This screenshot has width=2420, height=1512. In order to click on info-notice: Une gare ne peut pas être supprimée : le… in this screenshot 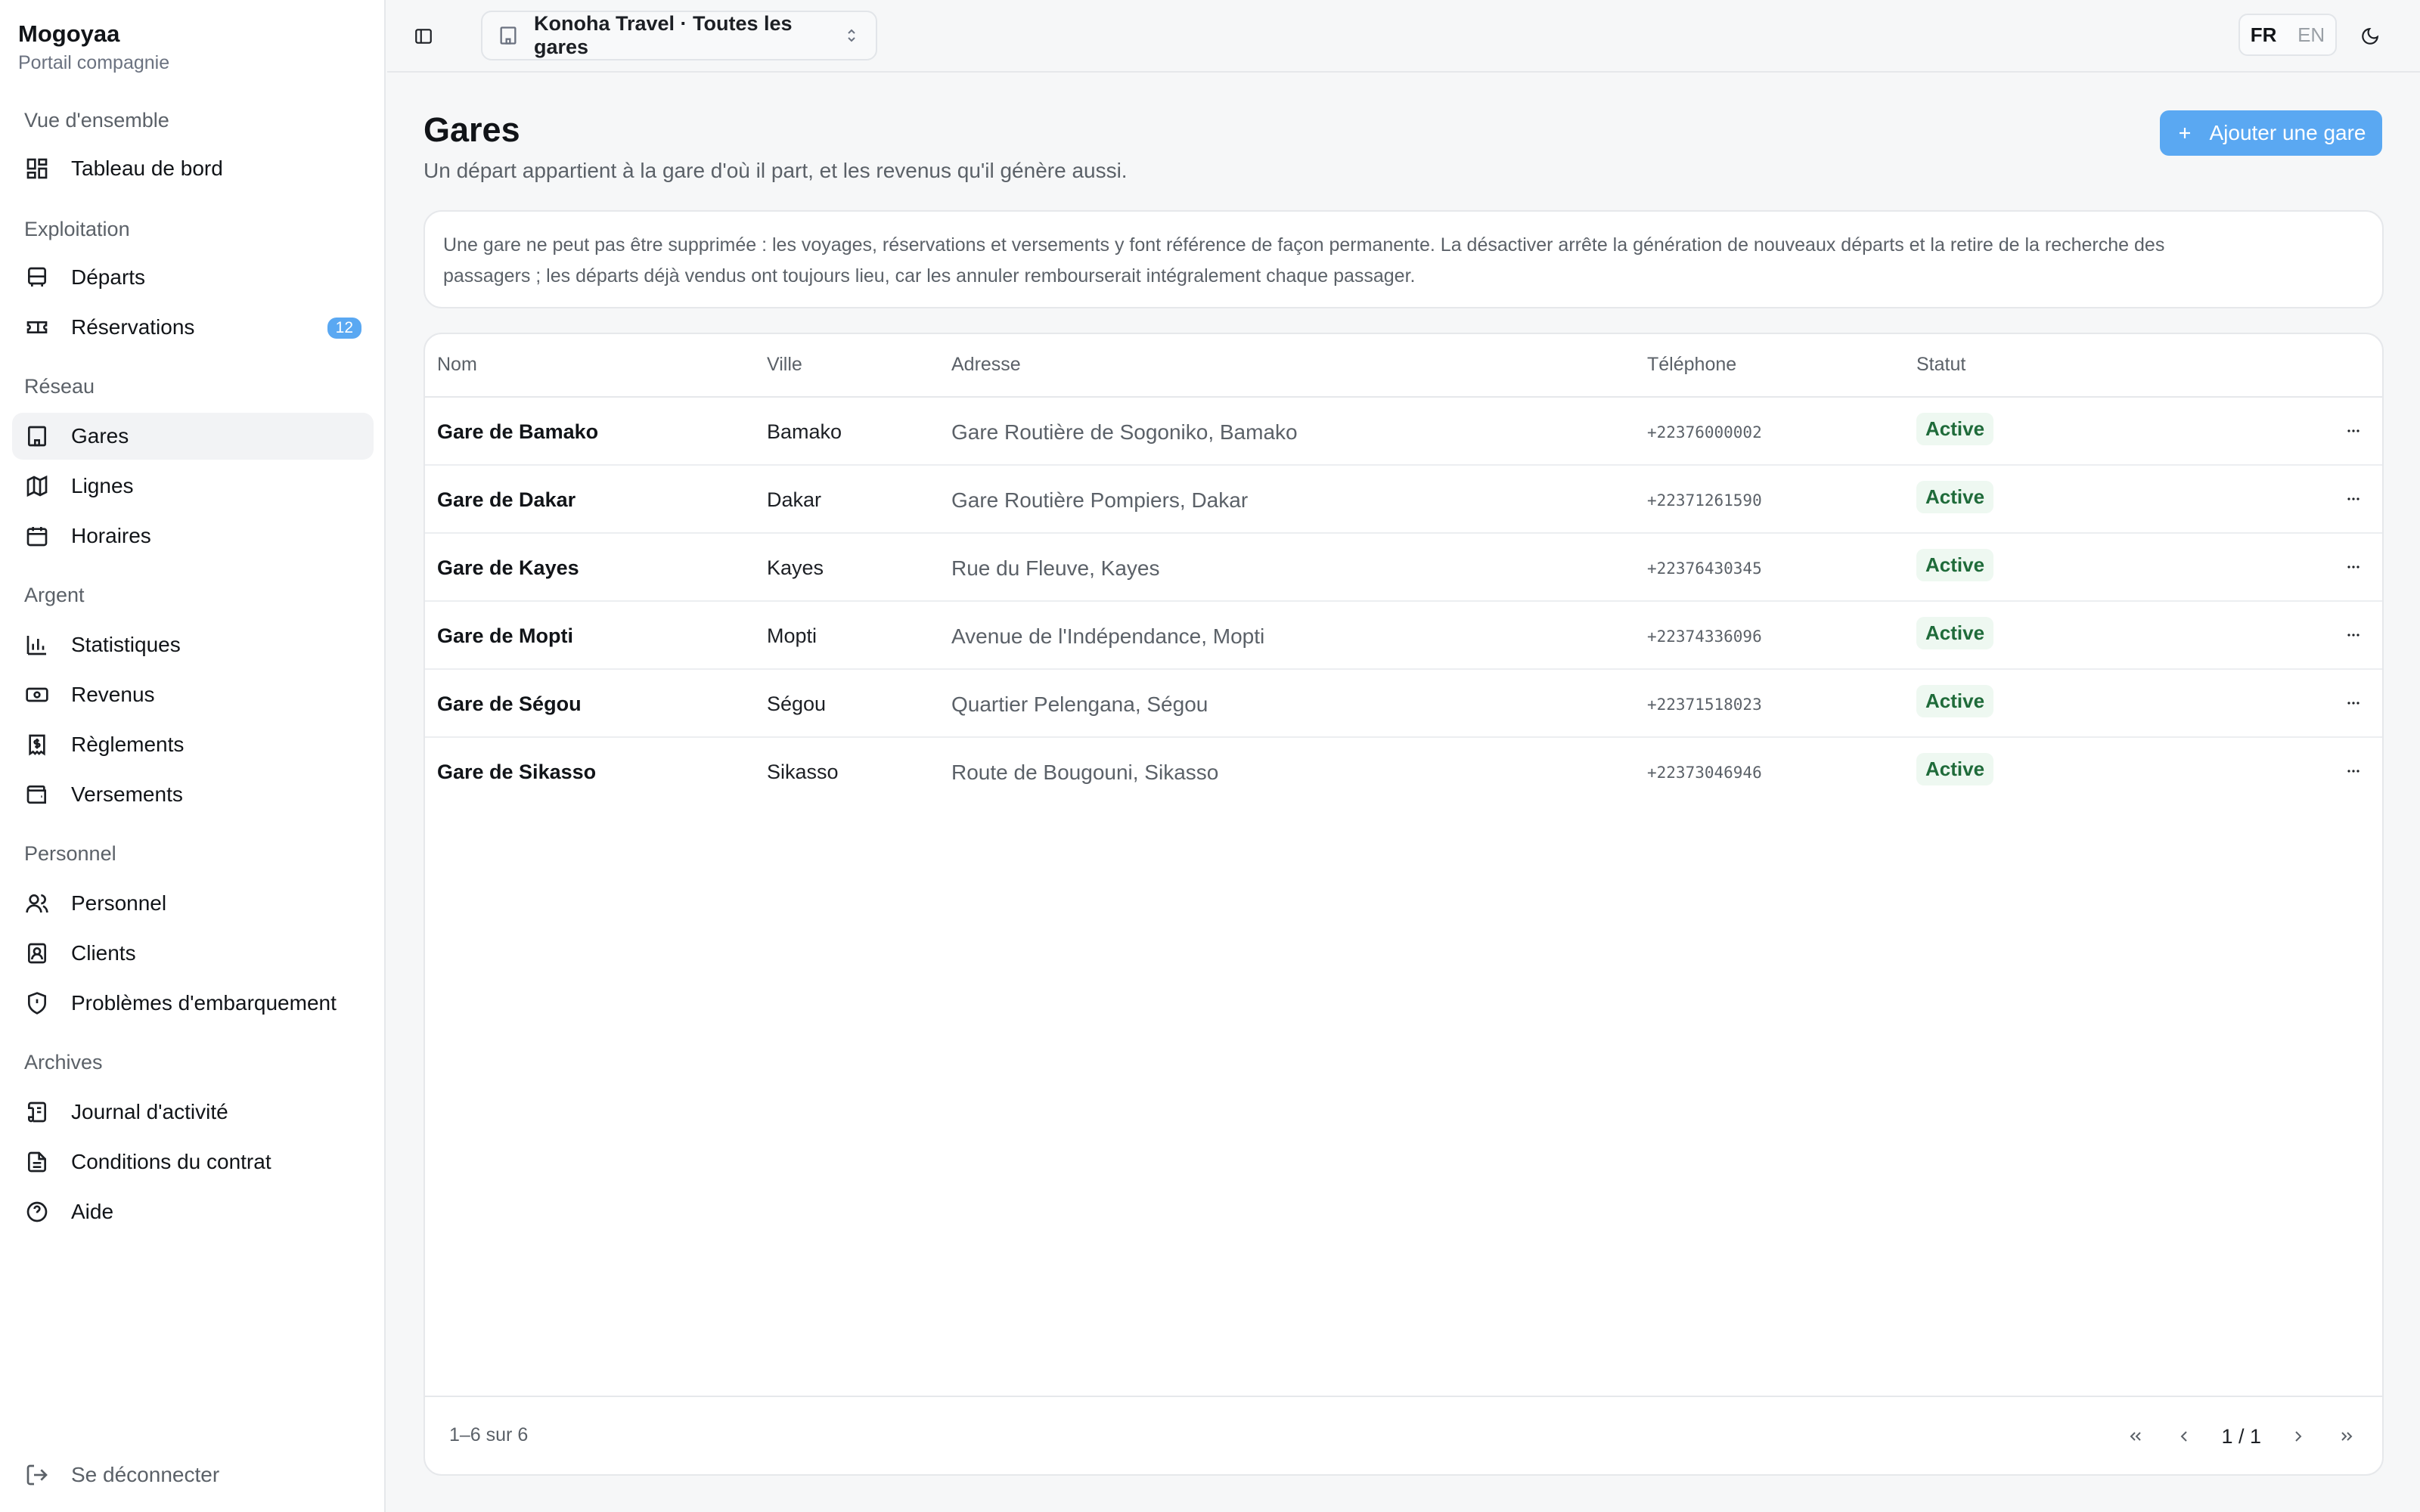, I will do `click(1404, 259)`.